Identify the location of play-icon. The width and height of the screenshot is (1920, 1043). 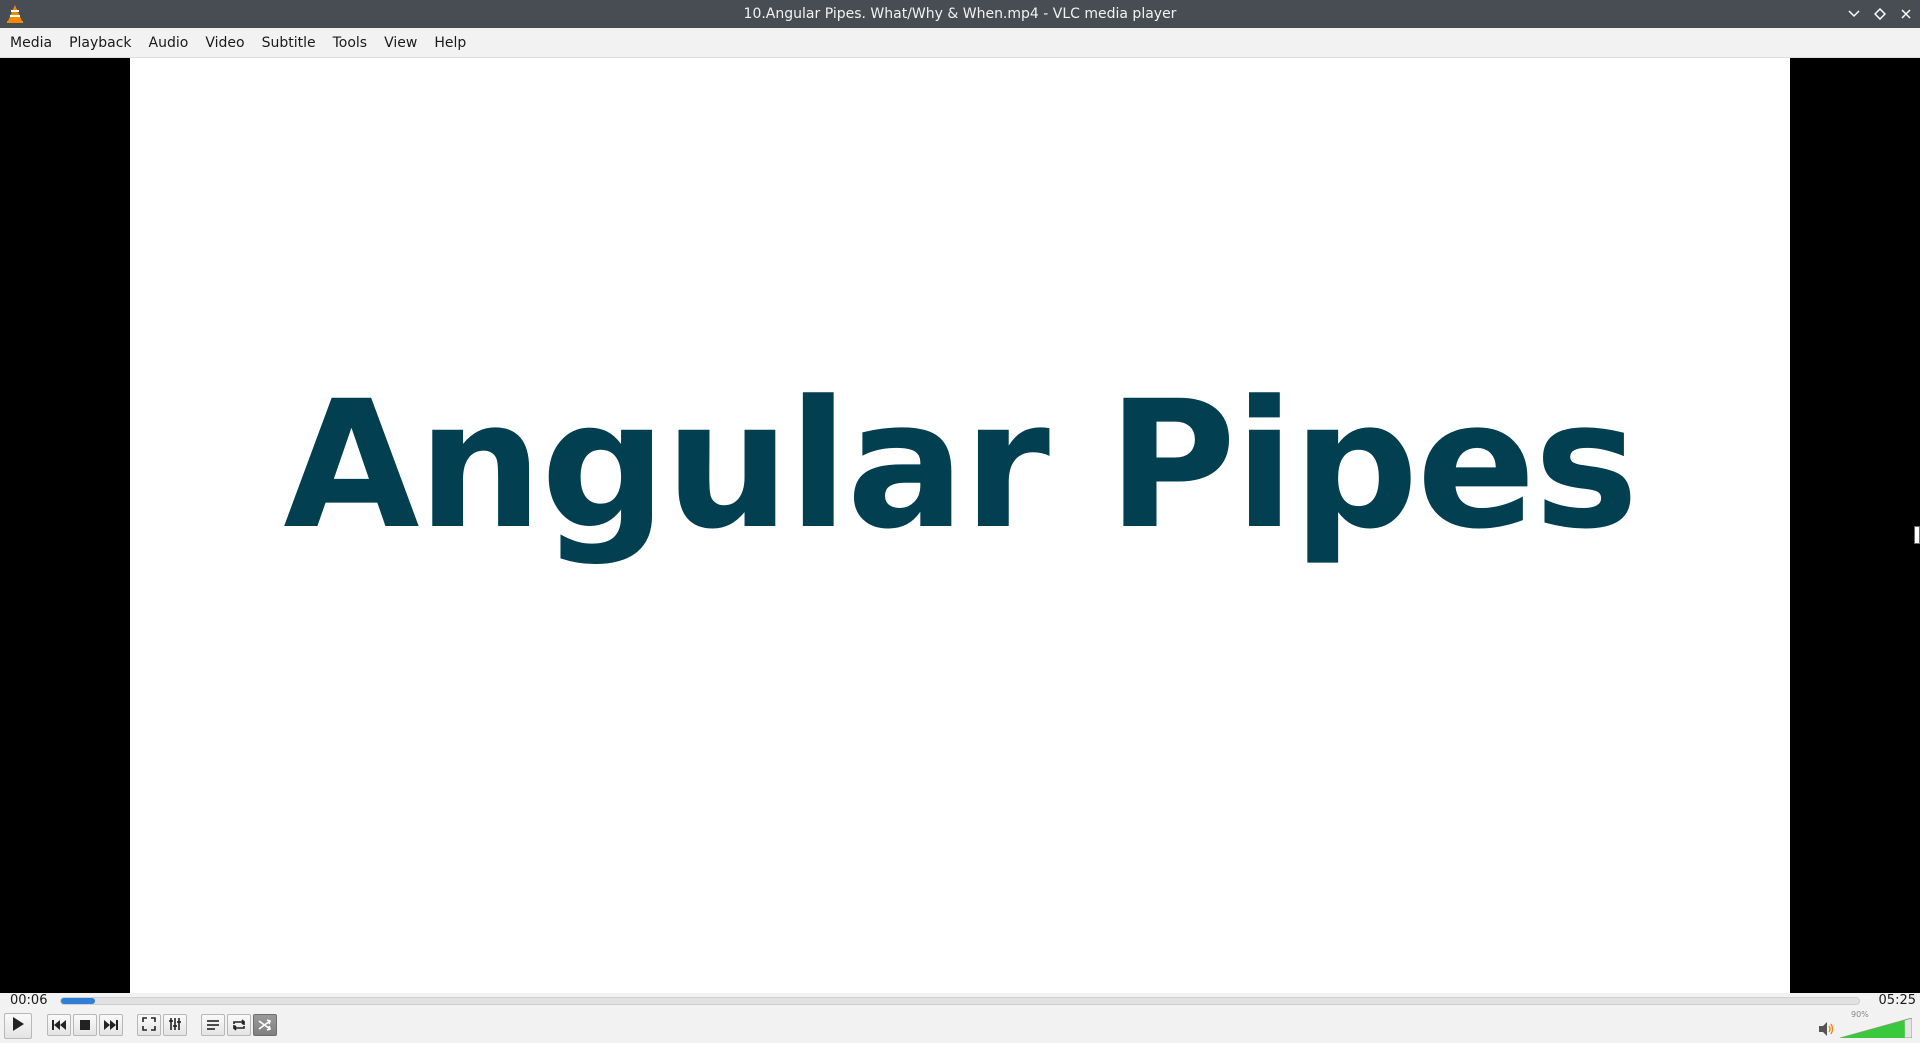
(18, 1026).